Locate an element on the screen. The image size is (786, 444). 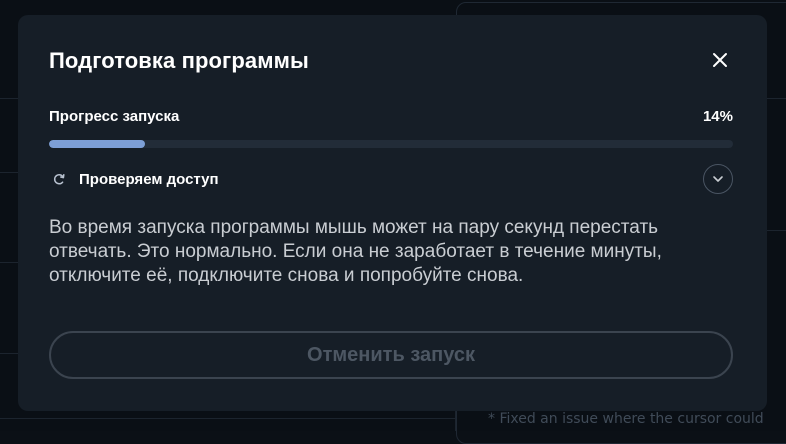
expand-step-button is located at coordinates (718, 179).